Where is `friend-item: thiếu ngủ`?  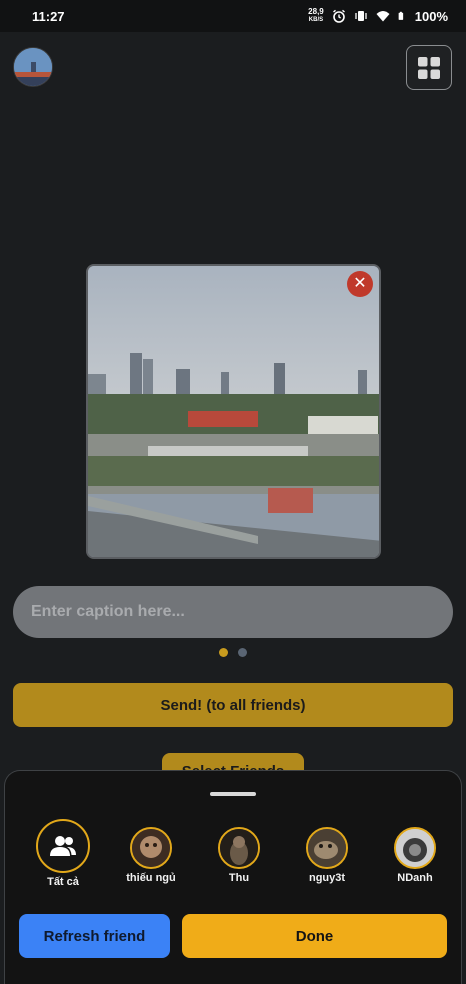
friend-item: thiếu ngủ is located at coordinates (151, 855).